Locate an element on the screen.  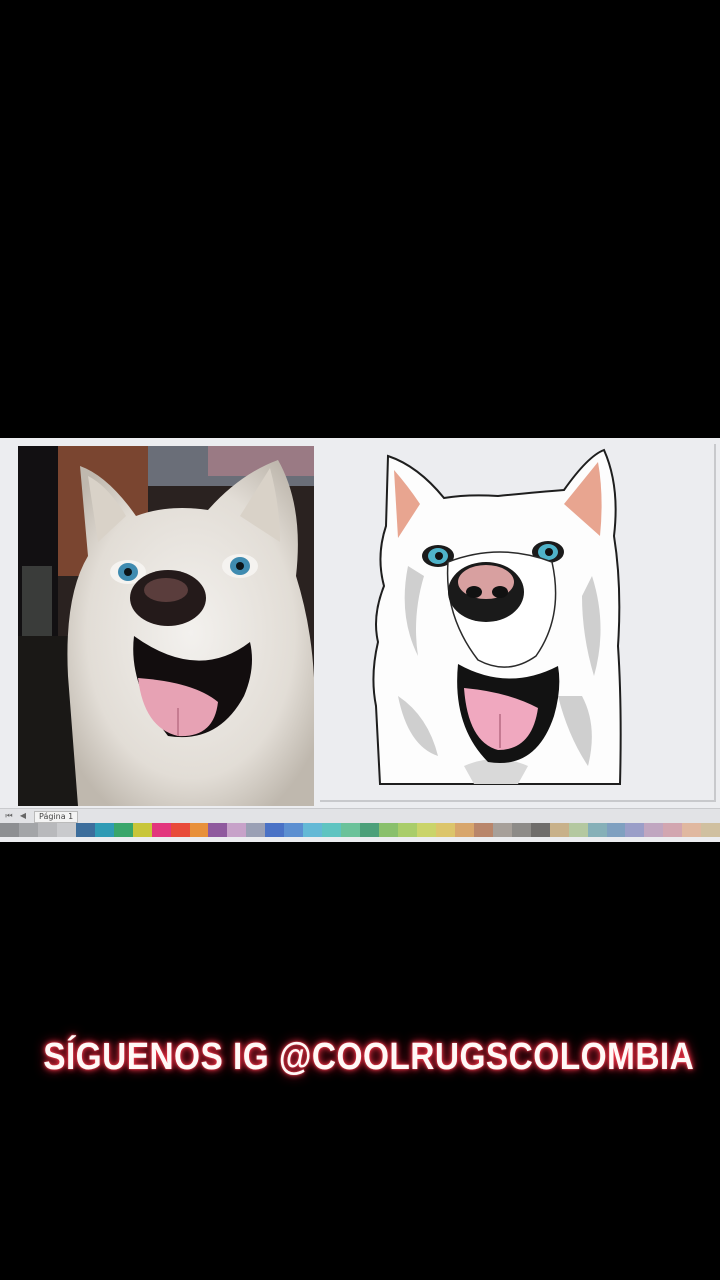
first-page-icon: ⏮ is located at coordinates (9, 816).